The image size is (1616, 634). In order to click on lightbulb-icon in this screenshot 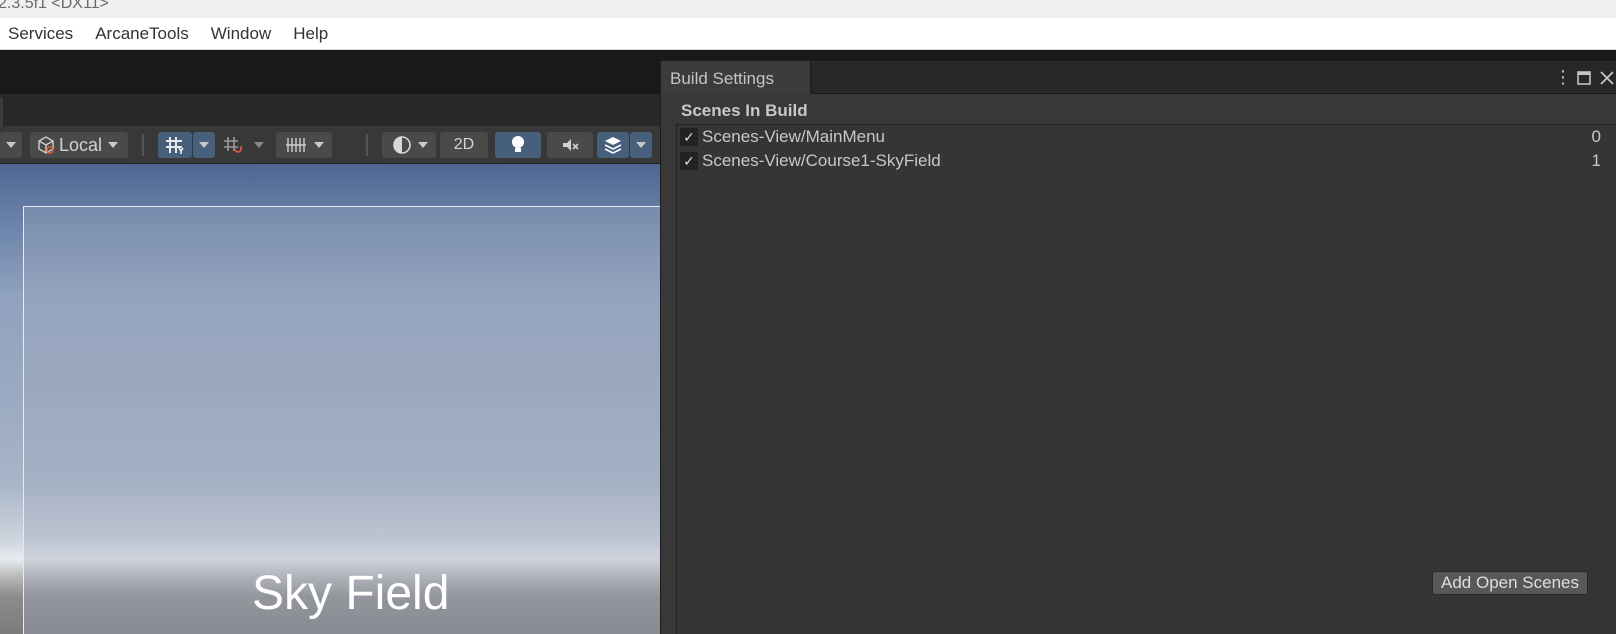, I will do `click(518, 144)`.